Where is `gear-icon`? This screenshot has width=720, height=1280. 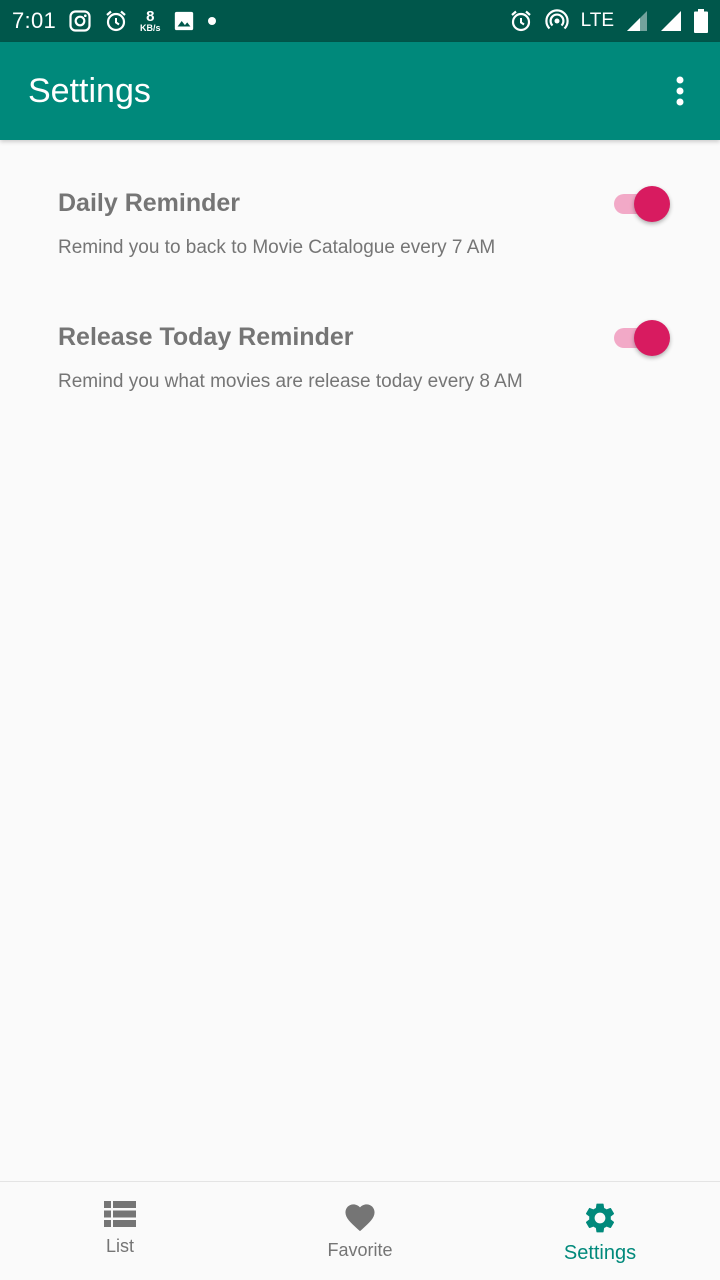
gear-icon is located at coordinates (600, 1218).